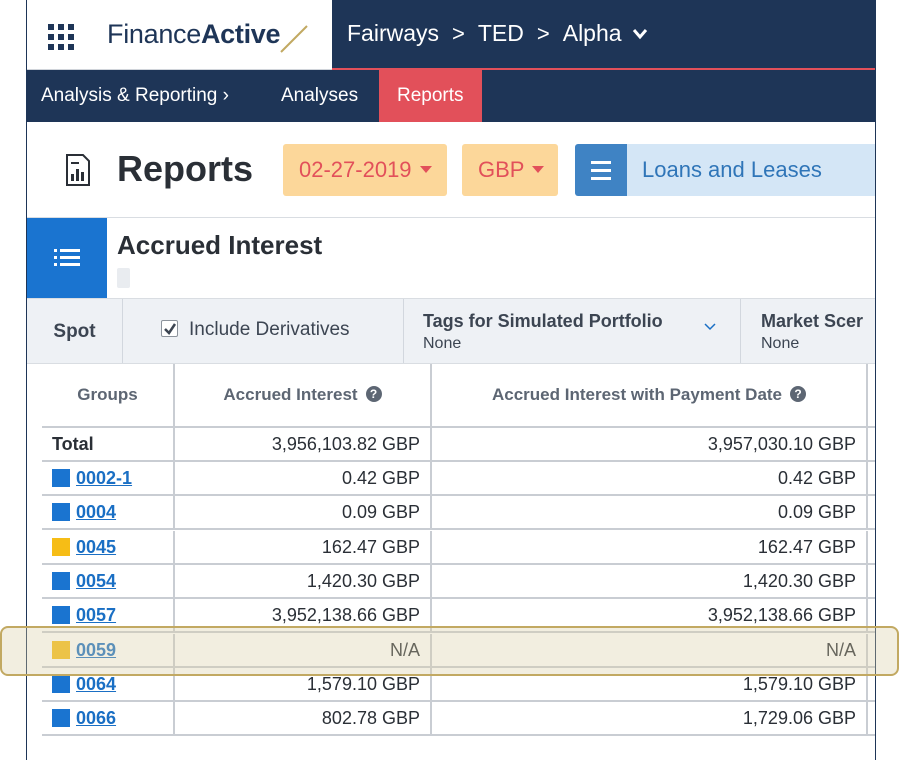 The height and width of the screenshot is (760, 899). What do you see at coordinates (96, 581) in the screenshot?
I see `group-link: 0054` at bounding box center [96, 581].